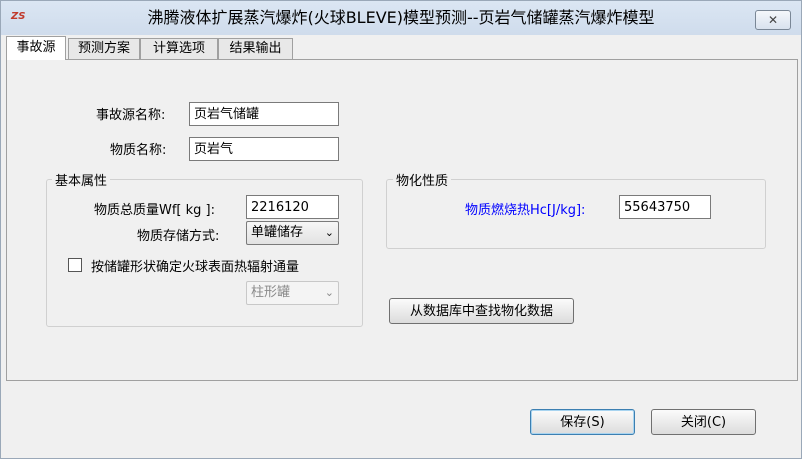 The image size is (802, 459). Describe the element at coordinates (525, 210) in the screenshot. I see `heat-of-combustion-label: 物质燃烧热Hc[J/kg]:` at that location.